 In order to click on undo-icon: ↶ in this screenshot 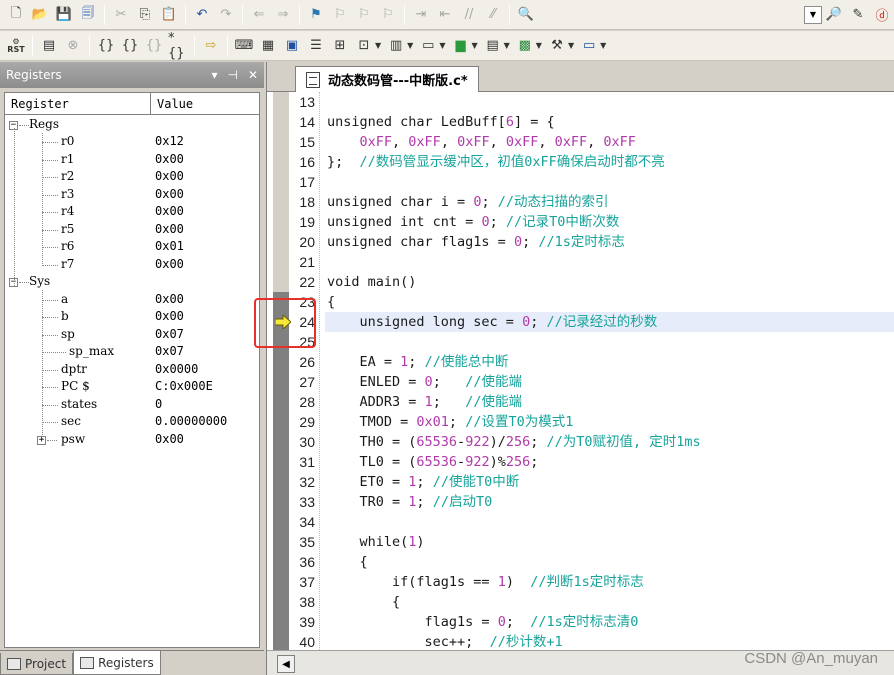, I will do `click(202, 15)`.